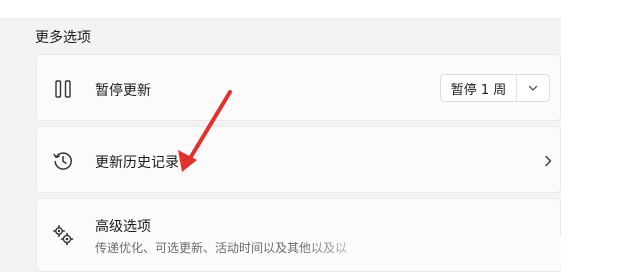  I want to click on update-history-label: 更新历史记录, so click(137, 163).